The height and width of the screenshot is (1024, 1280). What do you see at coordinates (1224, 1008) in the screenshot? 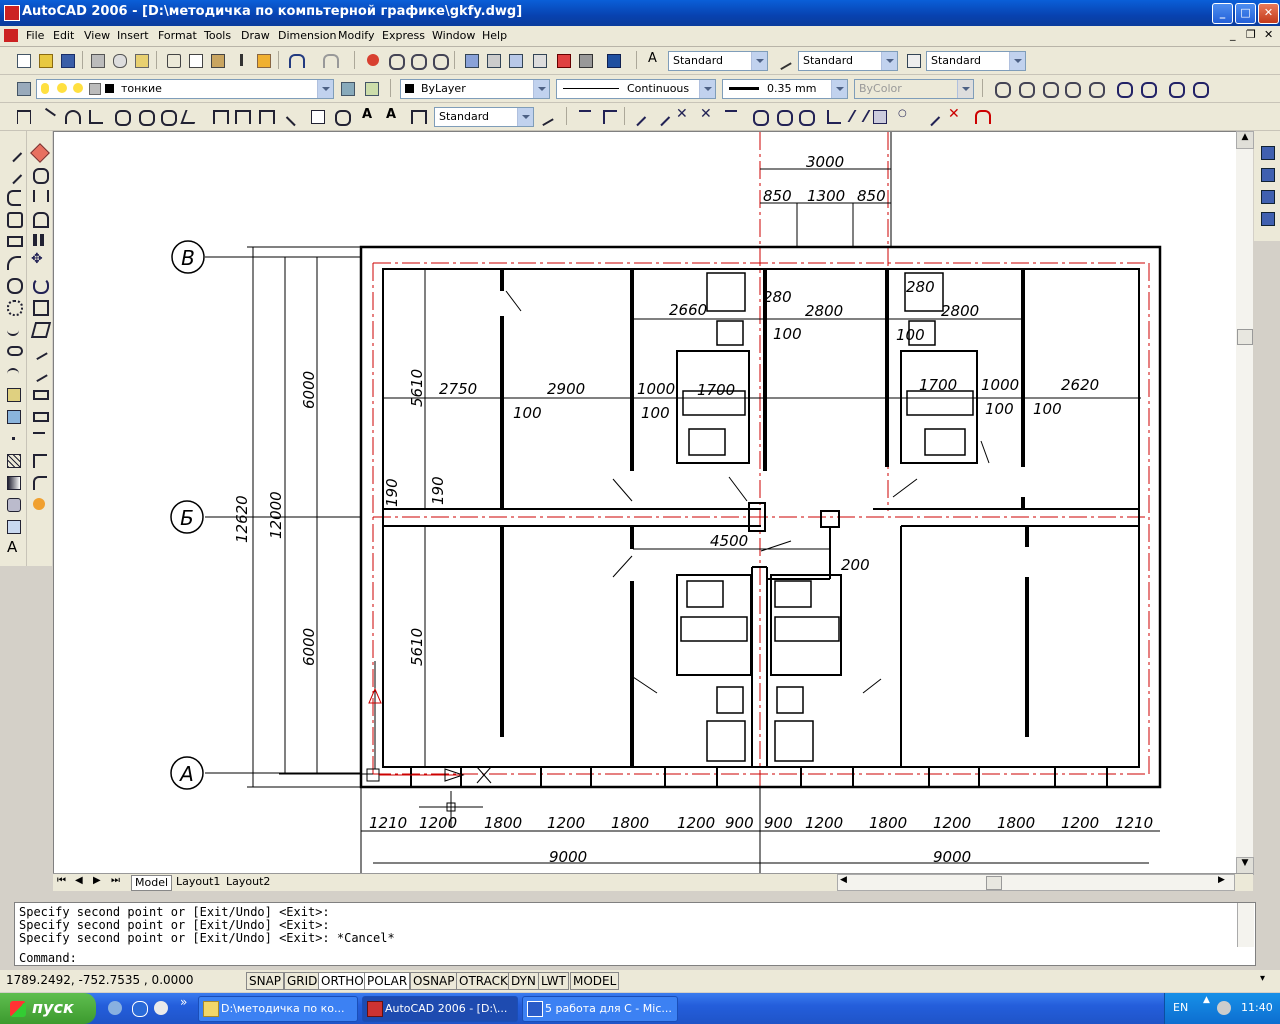
I see `speaker-icon` at bounding box center [1224, 1008].